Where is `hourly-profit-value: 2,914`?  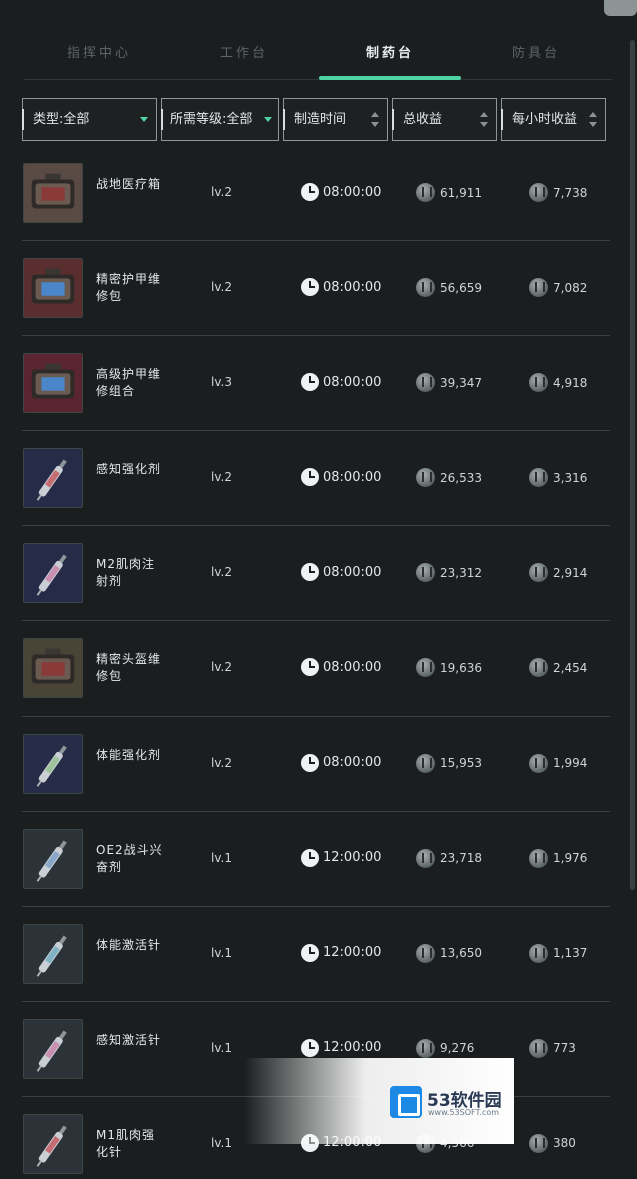 hourly-profit-value: 2,914 is located at coordinates (570, 572).